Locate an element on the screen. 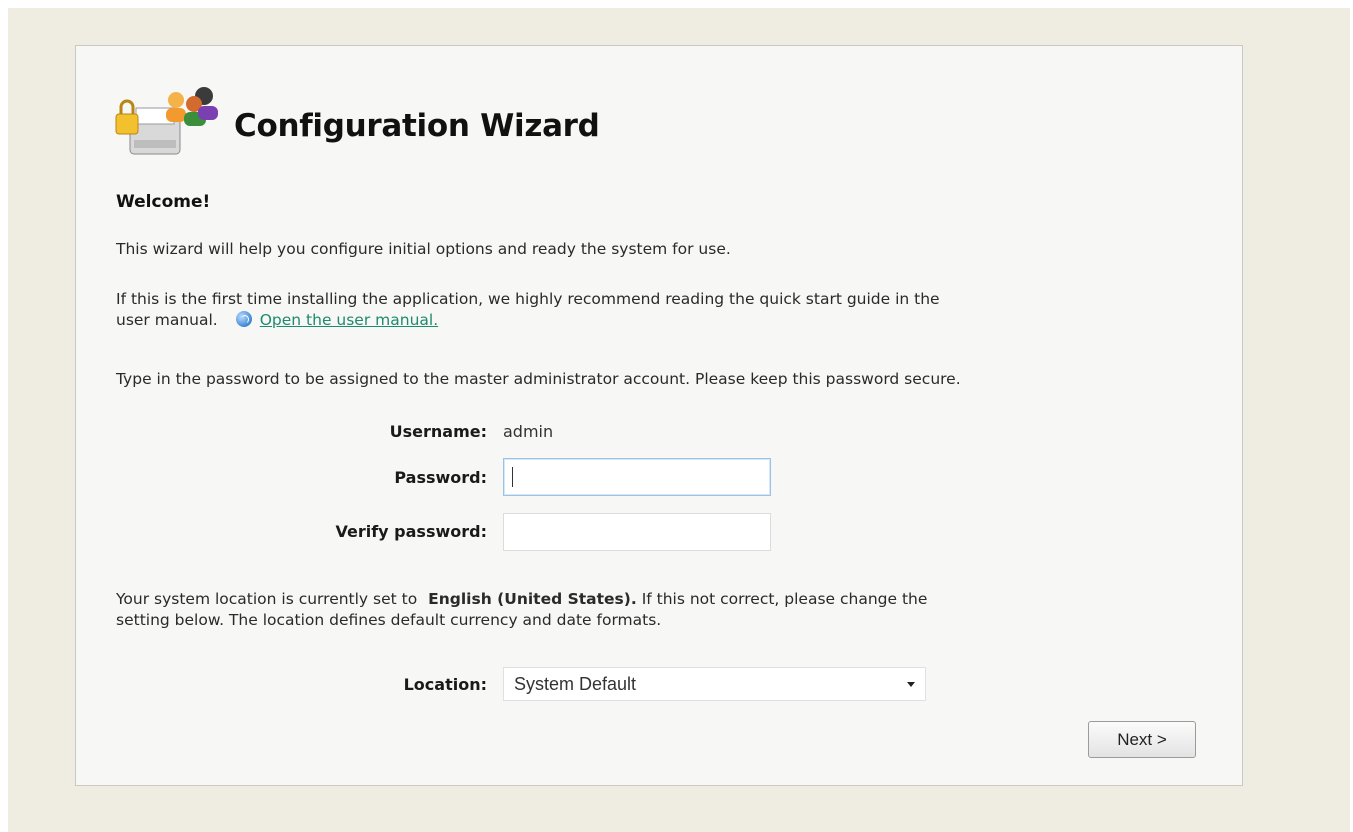  location-text-prefix: Your system location is currently set to is located at coordinates (267, 599).